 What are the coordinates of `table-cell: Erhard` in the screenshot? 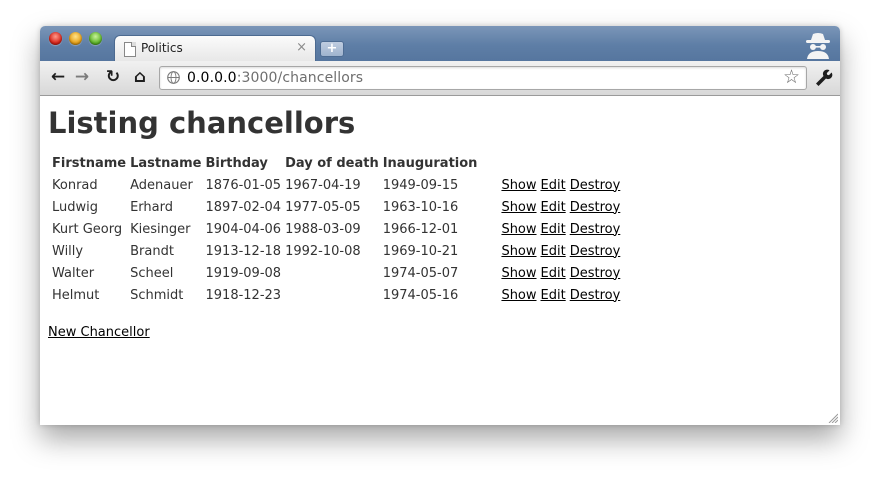 It's located at (151, 207).